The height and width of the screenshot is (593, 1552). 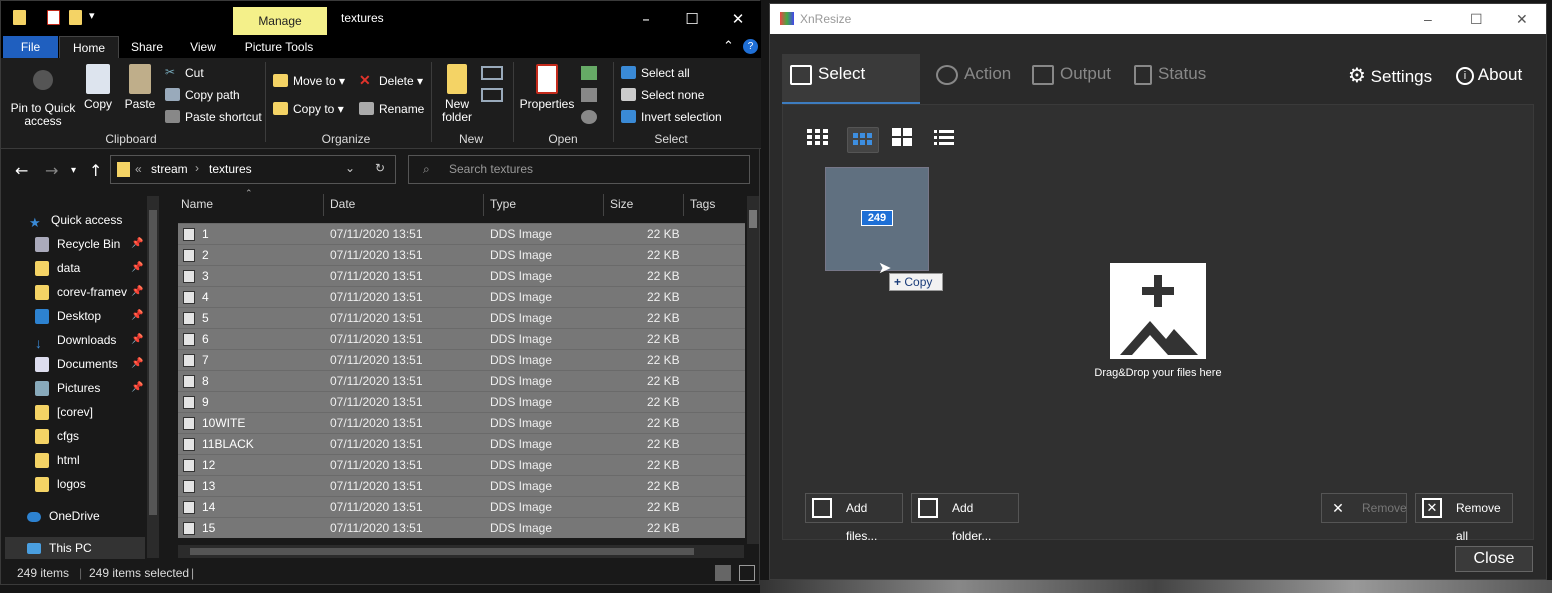 What do you see at coordinates (589, 73) in the screenshot?
I see `open-icon` at bounding box center [589, 73].